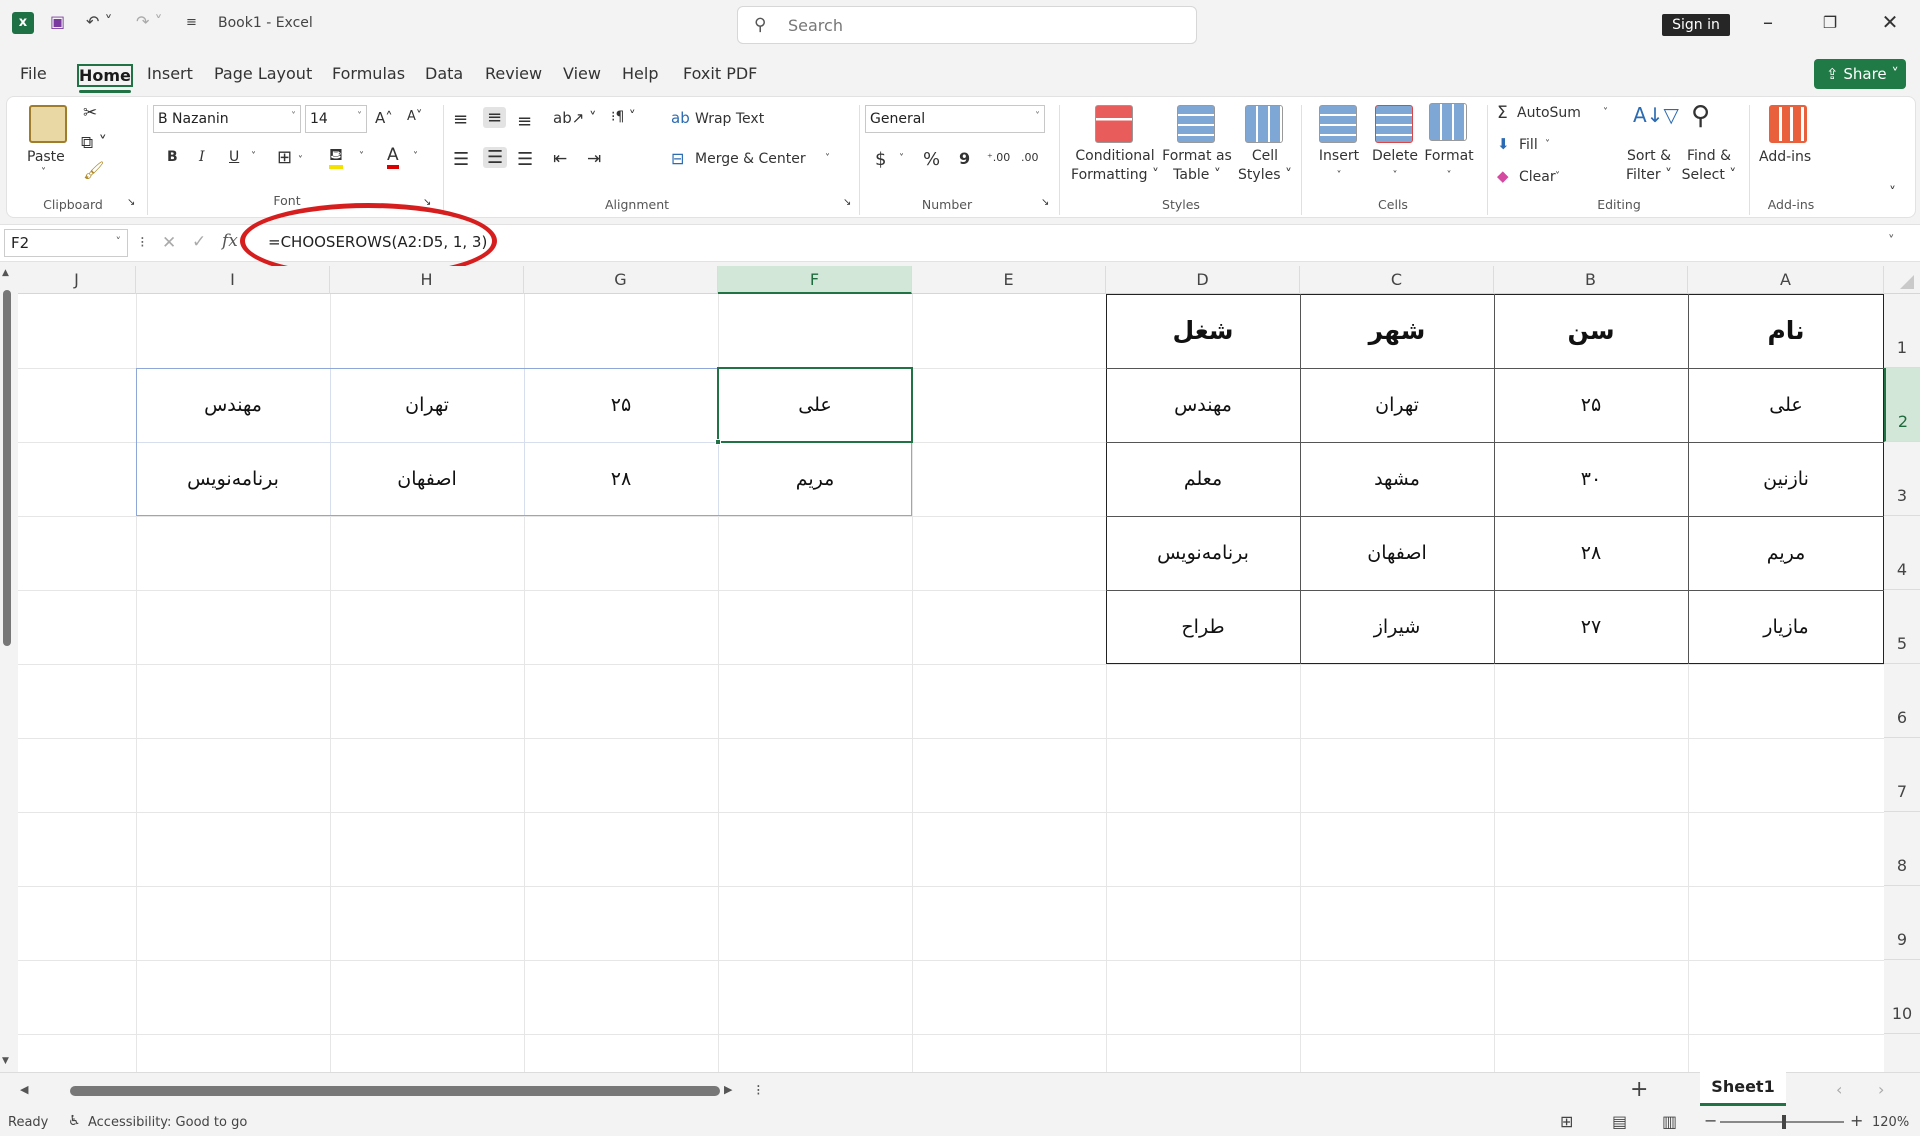  I want to click on share-button: ⇪ Share ˅, so click(1860, 74).